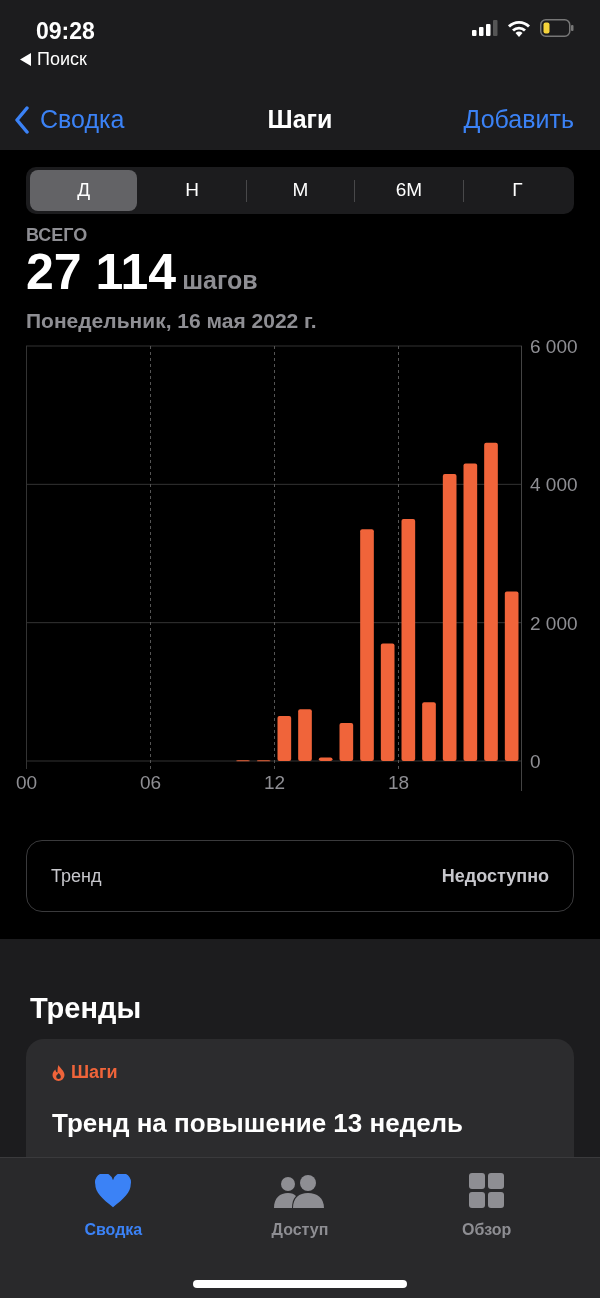 The image size is (600, 1298). I want to click on axis-label: 06, so click(150, 782).